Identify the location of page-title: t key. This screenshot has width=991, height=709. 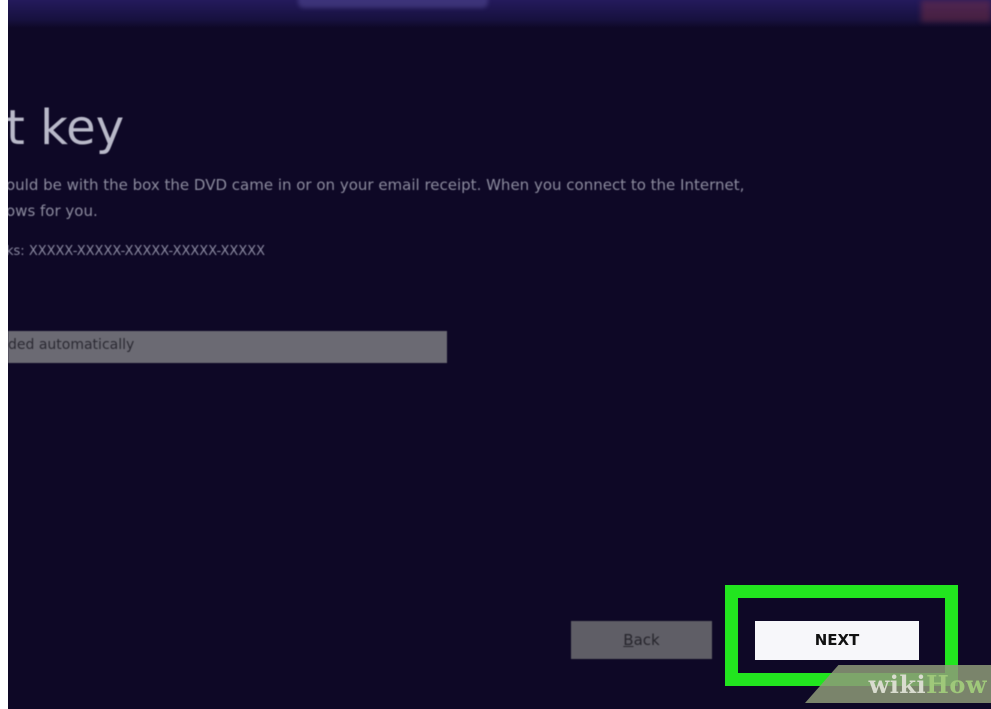
(66, 128).